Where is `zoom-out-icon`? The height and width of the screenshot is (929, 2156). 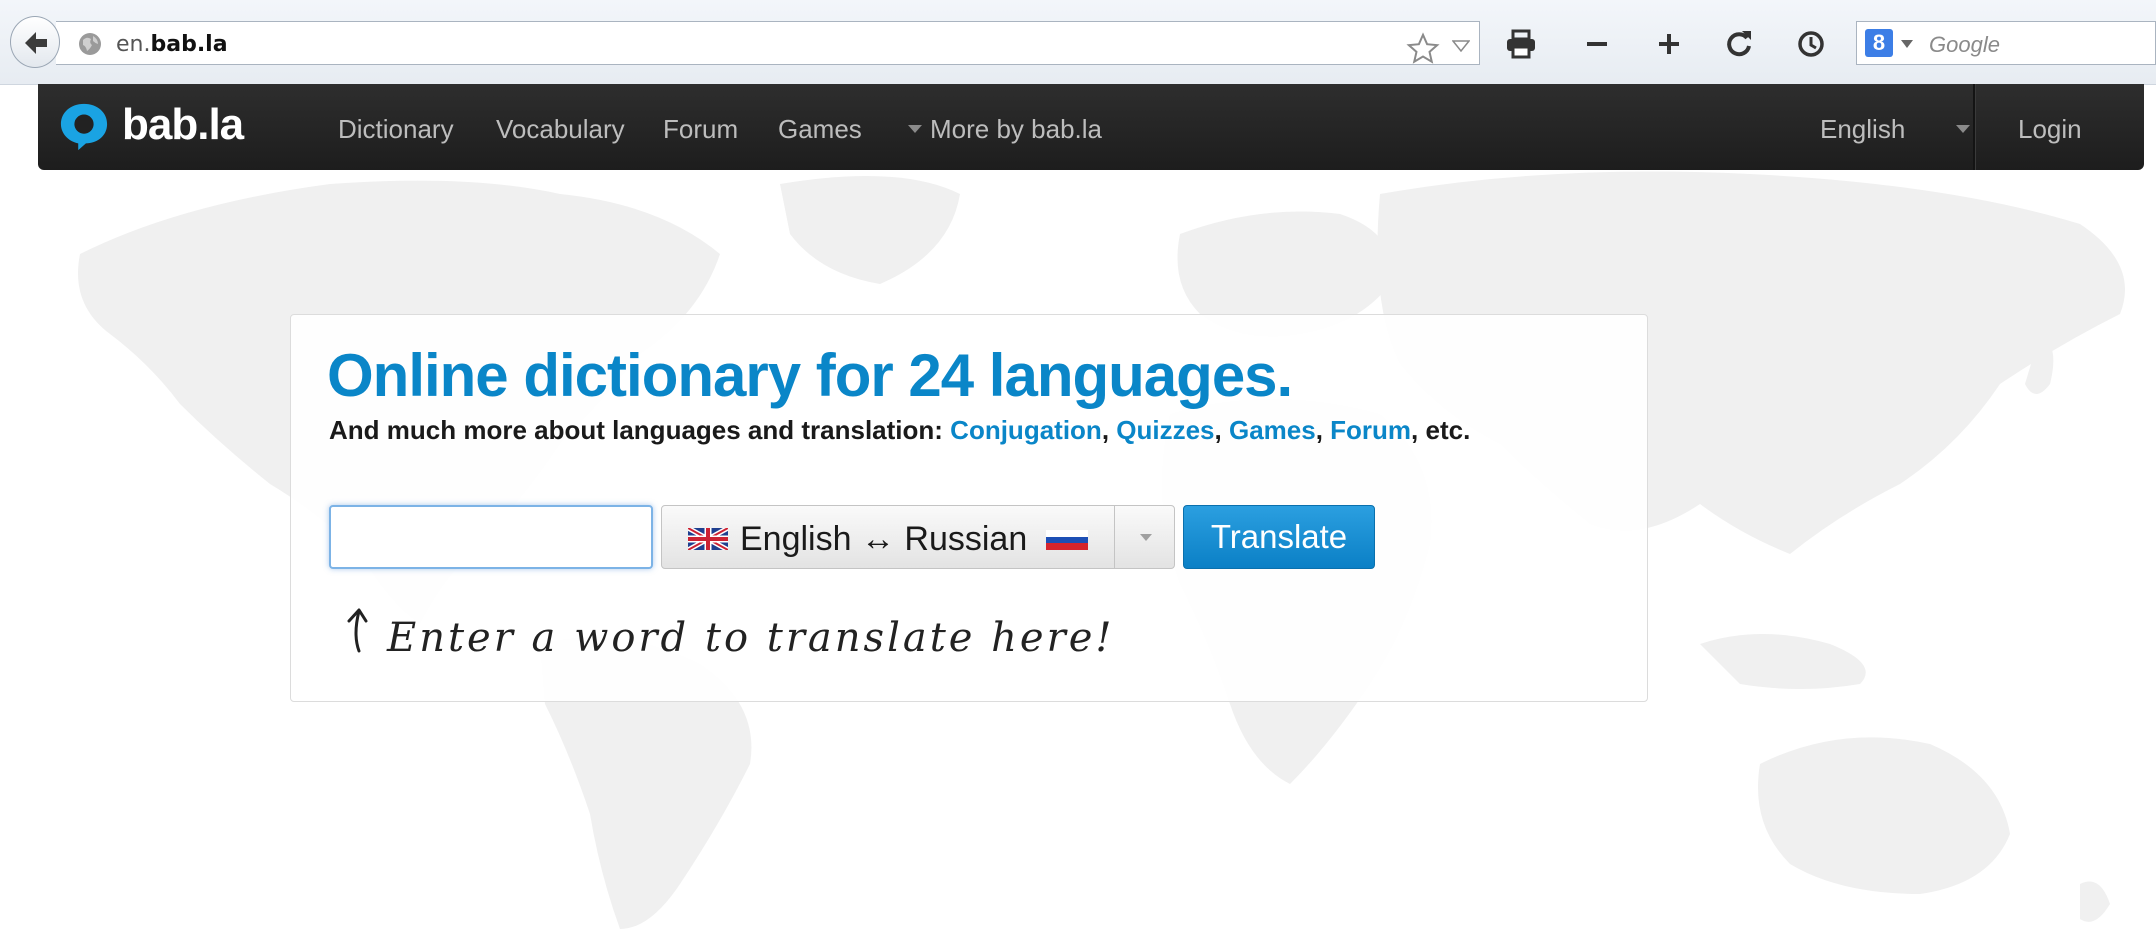 zoom-out-icon is located at coordinates (1597, 44).